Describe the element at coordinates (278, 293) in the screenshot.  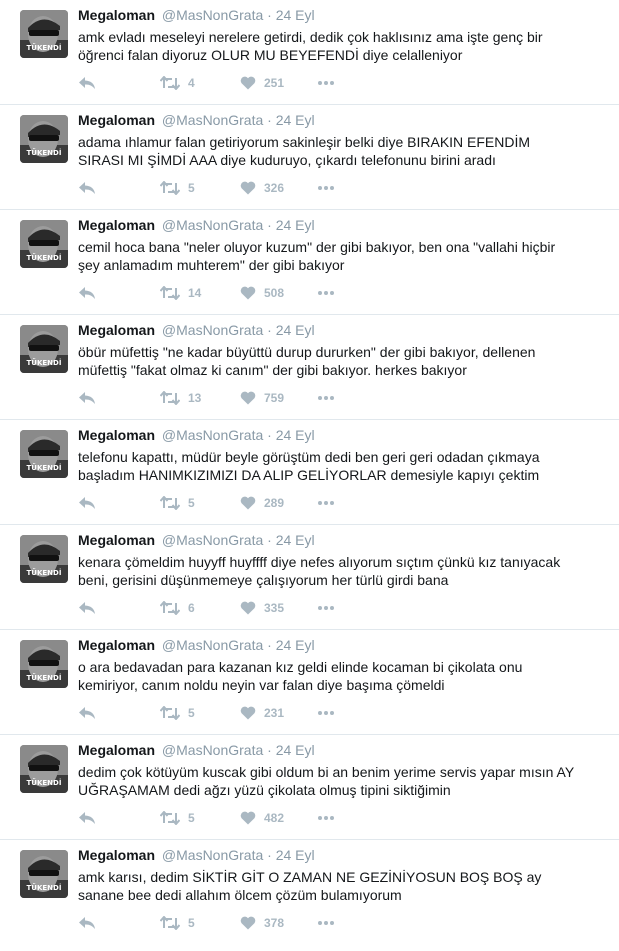
I see `like-button: 508` at that location.